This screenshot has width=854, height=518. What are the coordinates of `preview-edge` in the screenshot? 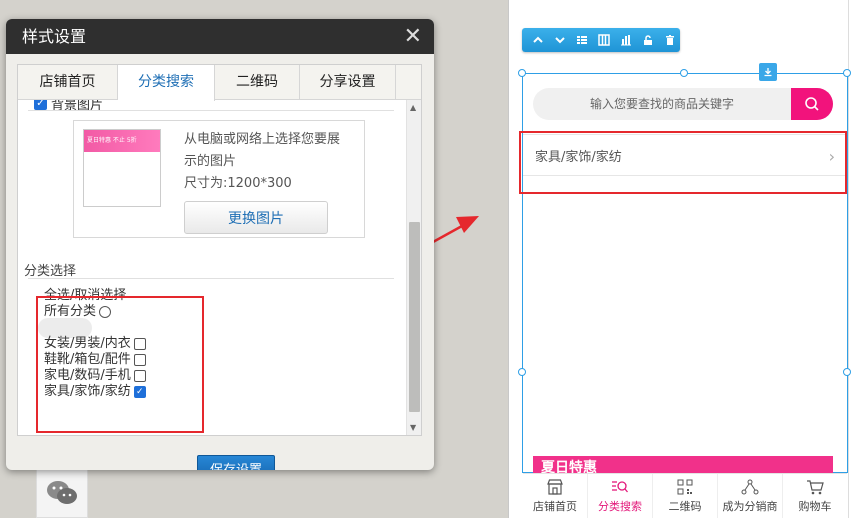 It's located at (851, 259).